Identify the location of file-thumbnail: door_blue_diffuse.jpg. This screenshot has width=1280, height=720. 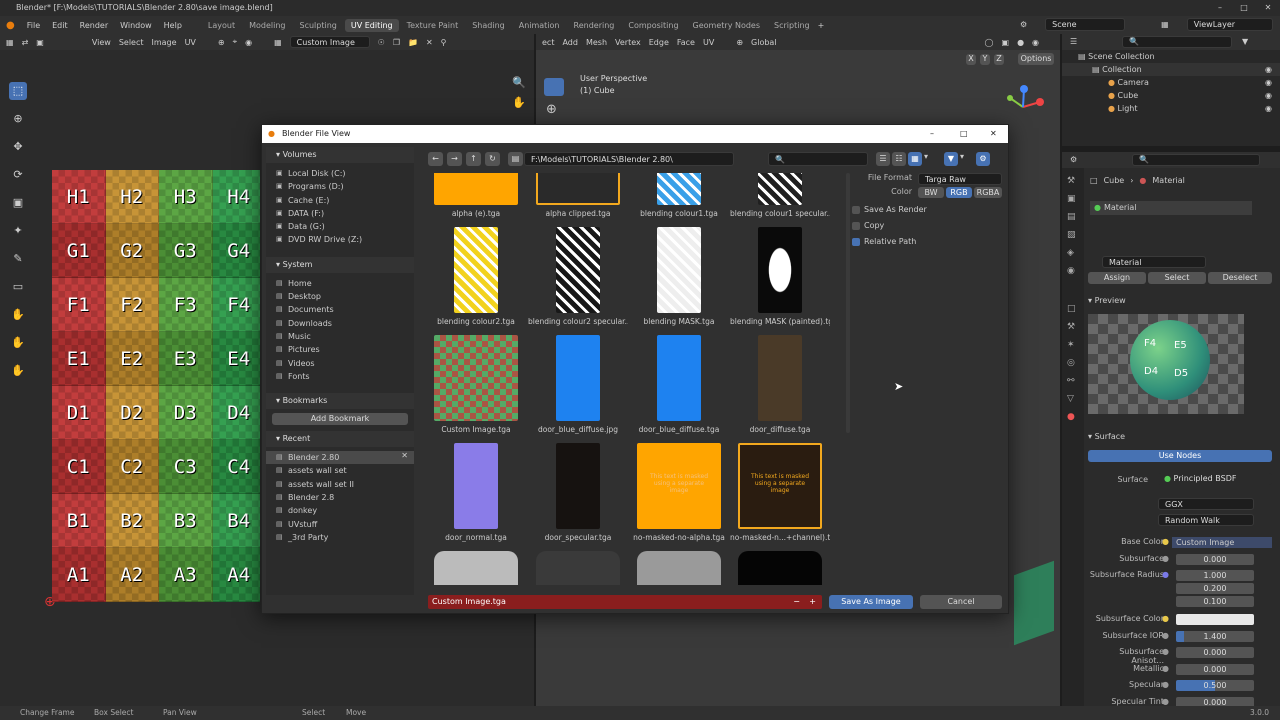
(578, 384).